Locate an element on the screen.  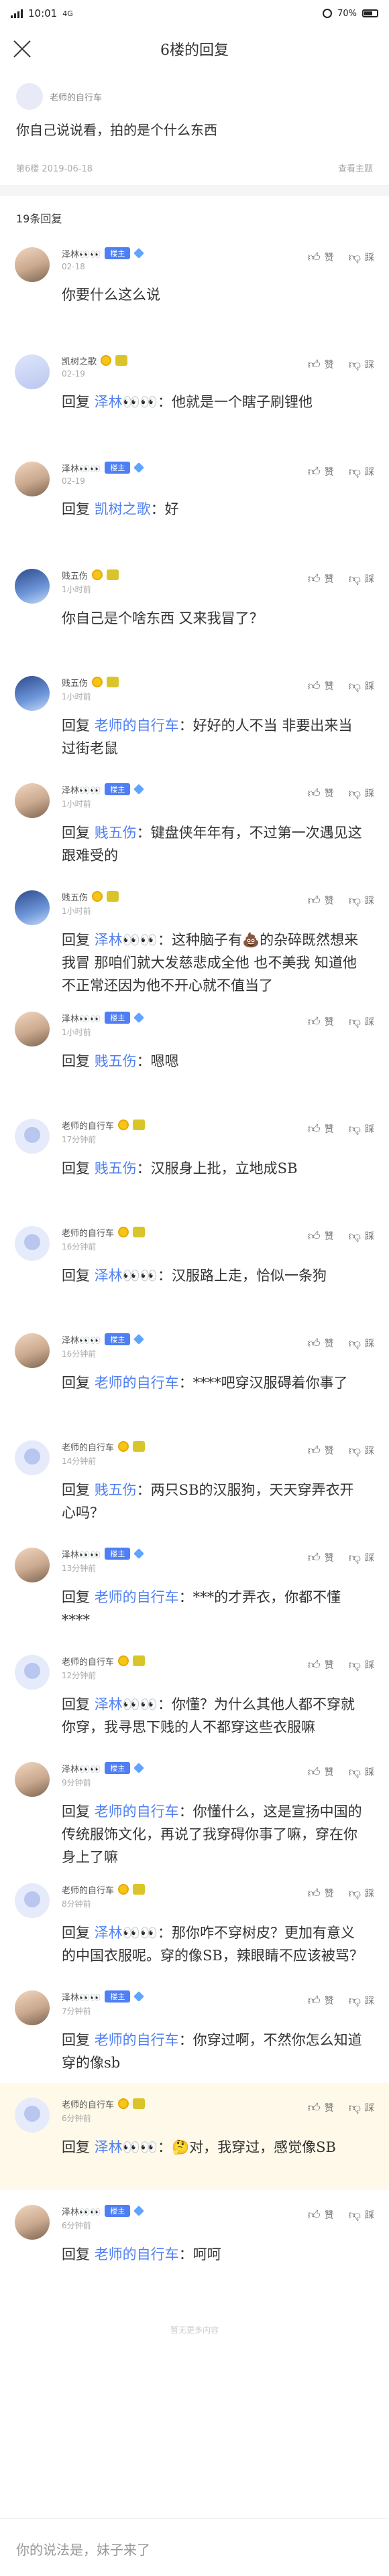
post-author: 老师的自行车 is located at coordinates (194, 97).